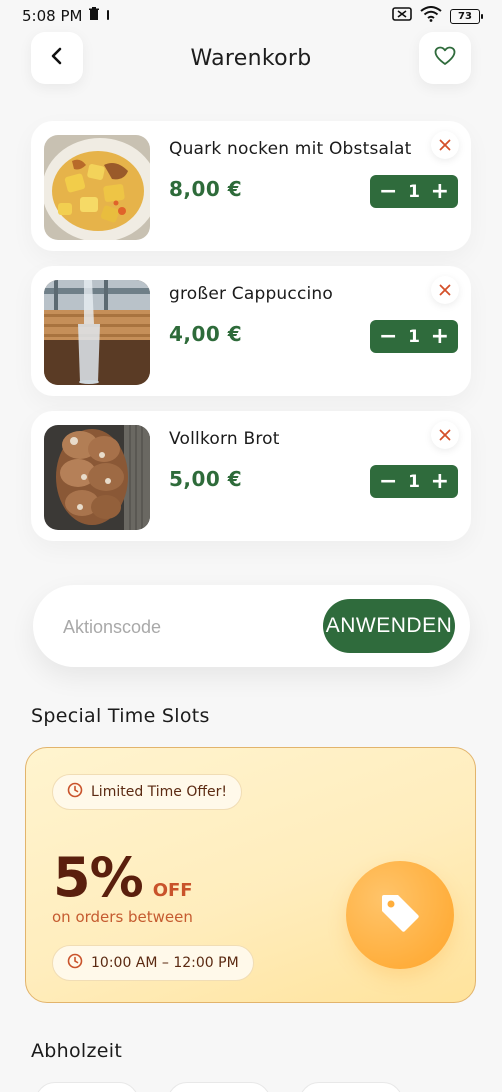  I want to click on header: Warenkorb, so click(251, 58).